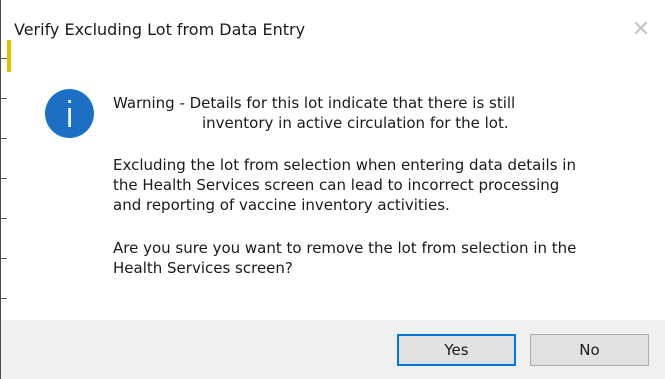 The image size is (665, 379). I want to click on info-icon, so click(69, 113).